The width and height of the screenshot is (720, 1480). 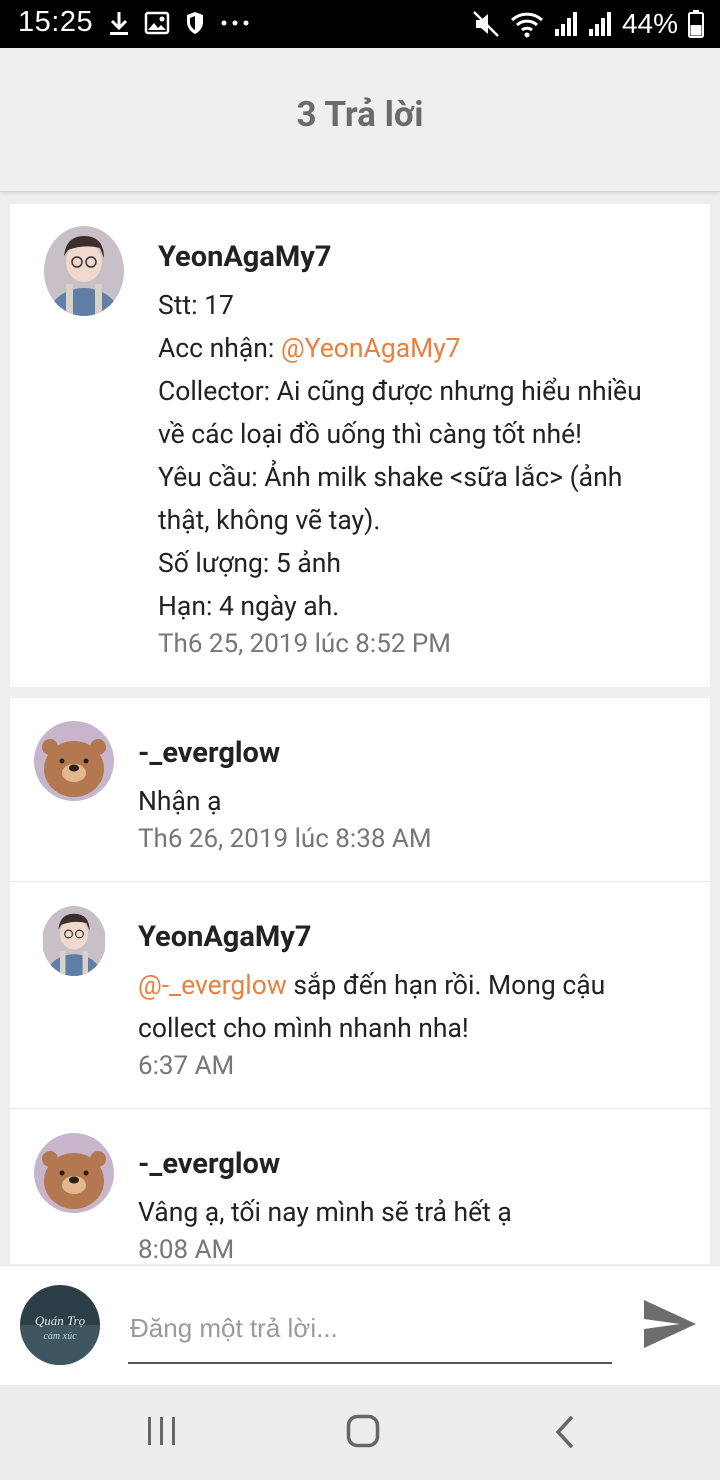 I want to click on post-line-acc: Acc nhận: @YeonAgaMy7, so click(x=423, y=348).